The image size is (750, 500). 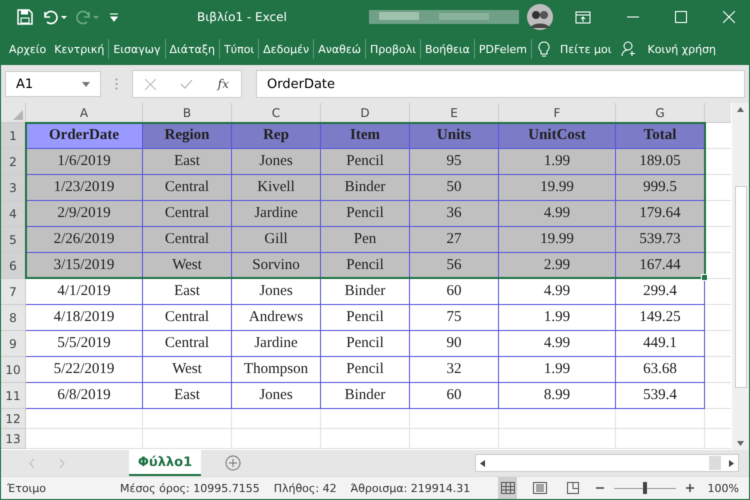 I want to click on column-heading-cell: Region, so click(x=187, y=136).